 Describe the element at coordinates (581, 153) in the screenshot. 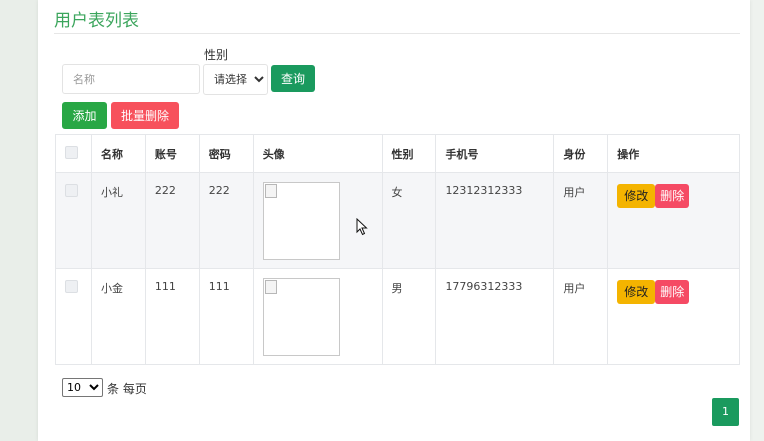

I see `header-role: 身份` at that location.